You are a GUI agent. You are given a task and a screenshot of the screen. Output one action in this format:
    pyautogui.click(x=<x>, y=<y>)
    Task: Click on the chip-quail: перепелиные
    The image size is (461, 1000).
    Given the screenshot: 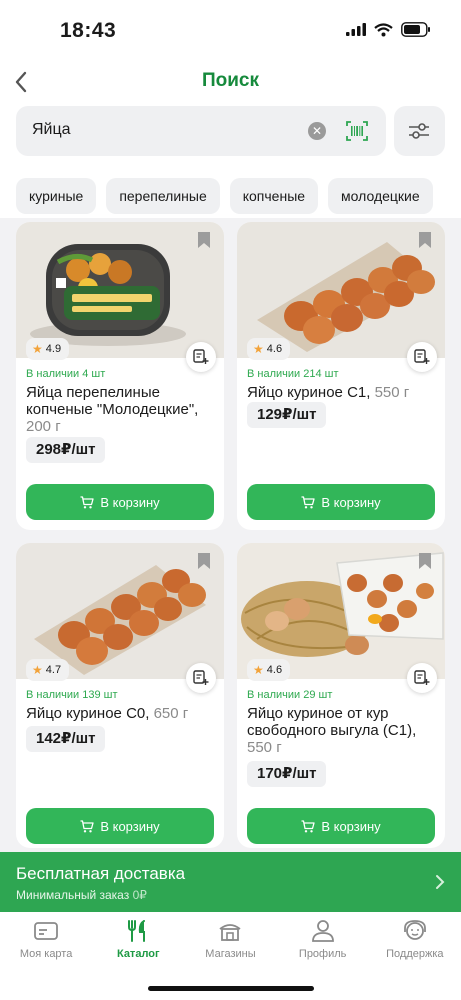 What is the action you would take?
    pyautogui.click(x=163, y=196)
    